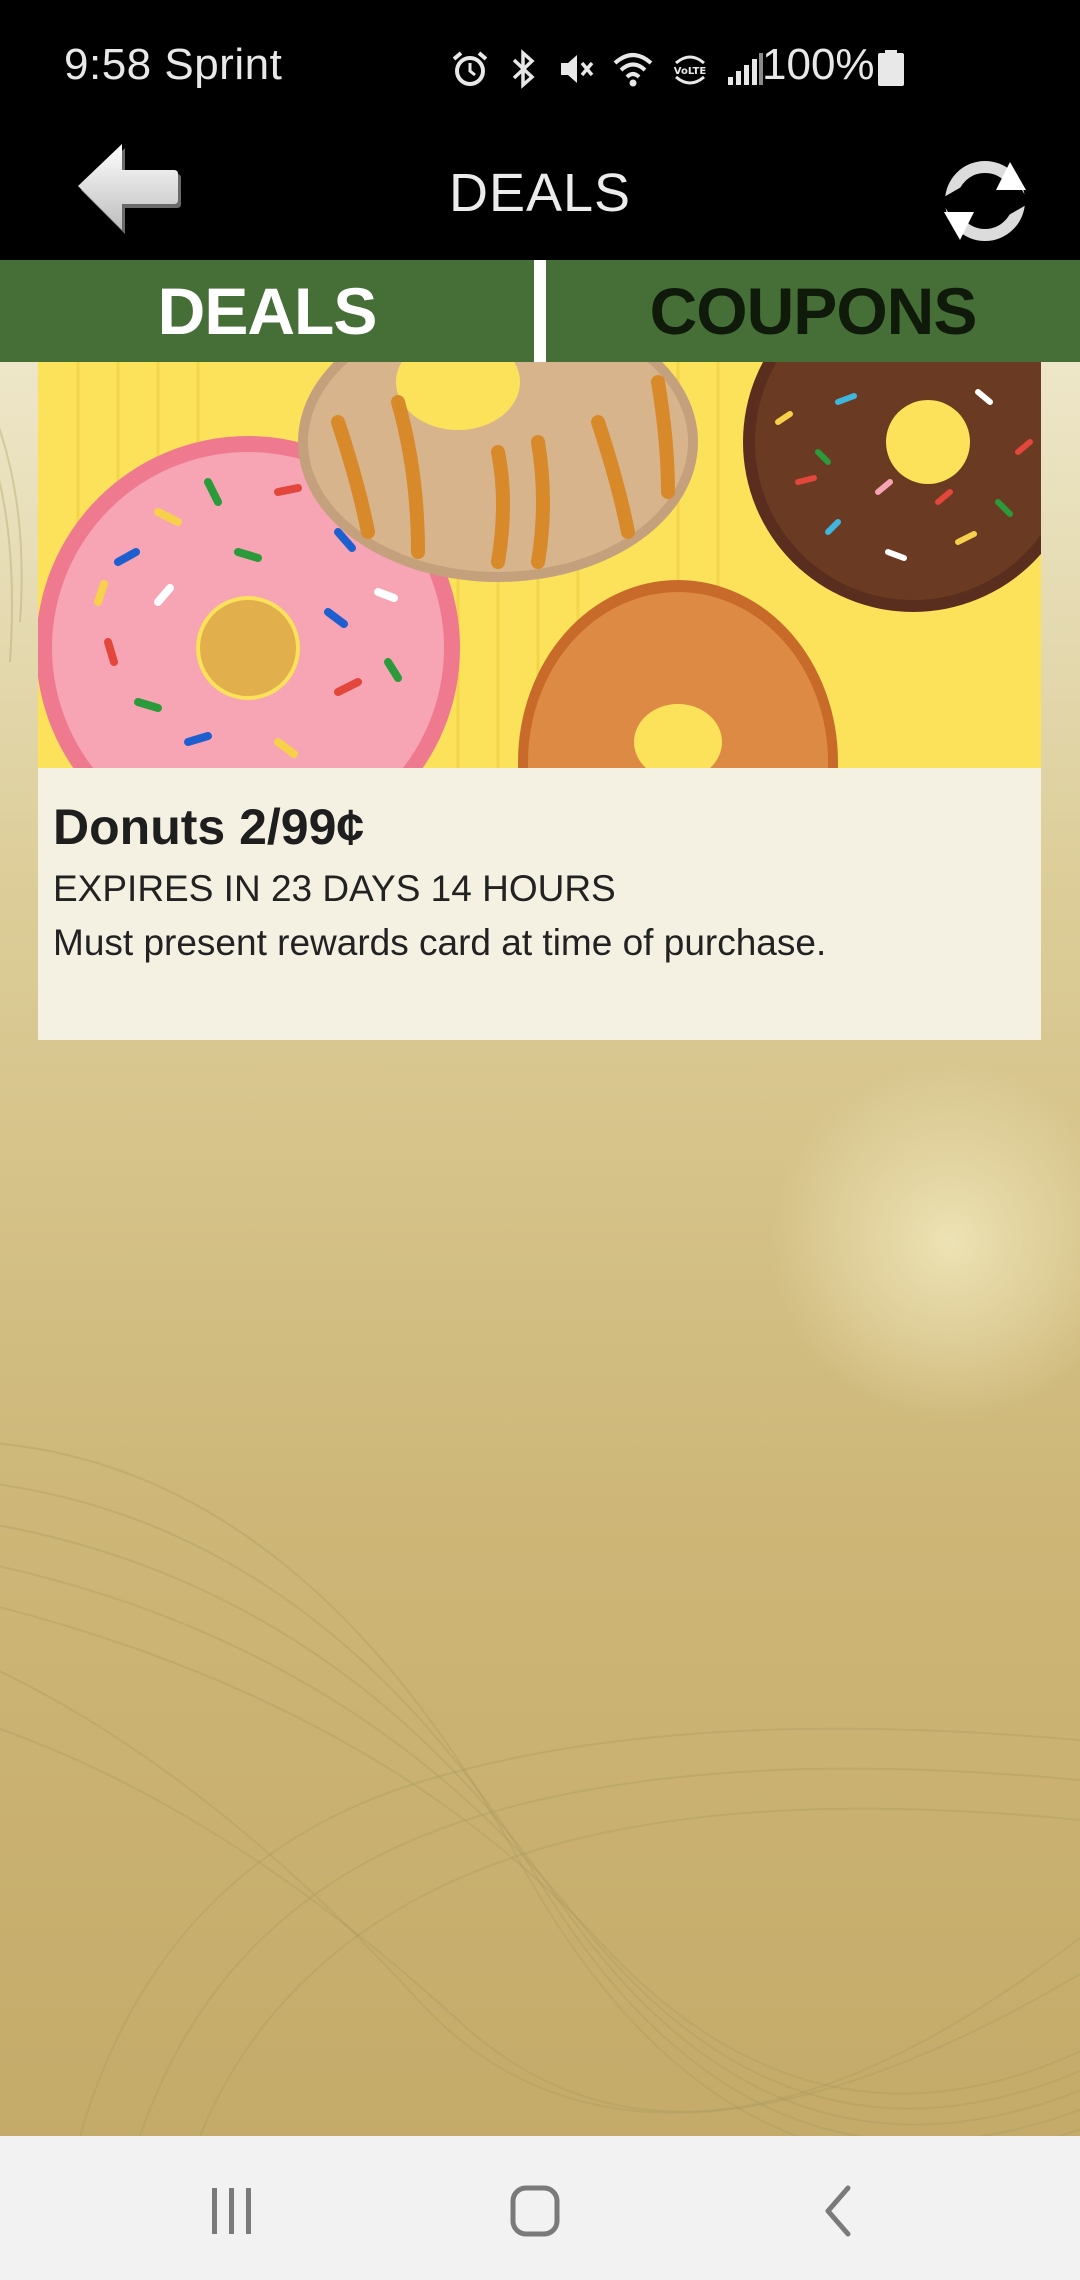 The width and height of the screenshot is (1080, 2280). I want to click on refresh-button, so click(985, 201).